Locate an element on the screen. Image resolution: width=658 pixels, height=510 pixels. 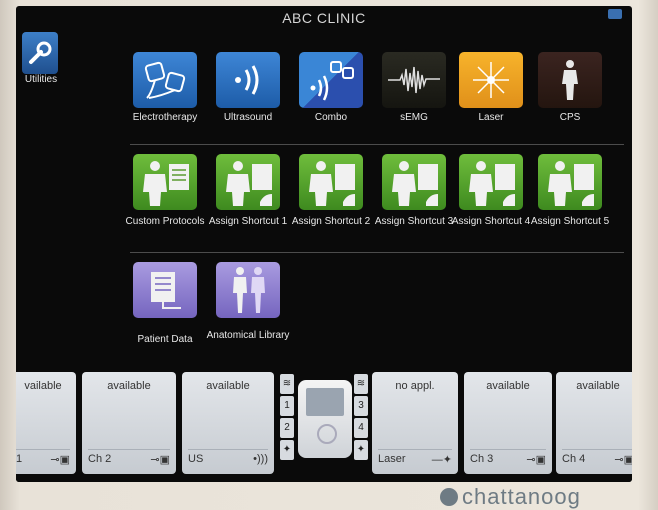
device-port-column-left: ≋ 1 2 ✦ is located at coordinates (287, 422).